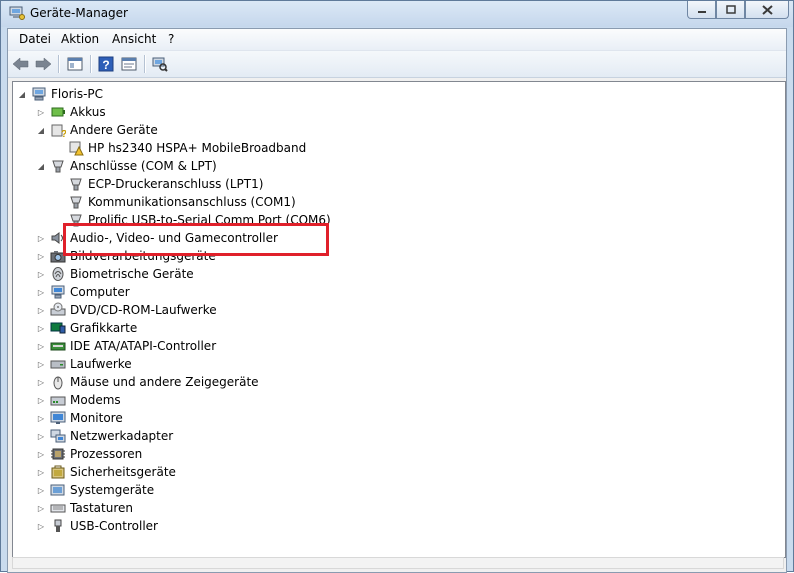 Image resolution: width=794 pixels, height=573 pixels. I want to click on tree-item-label: Andere Geräte, so click(114, 130).